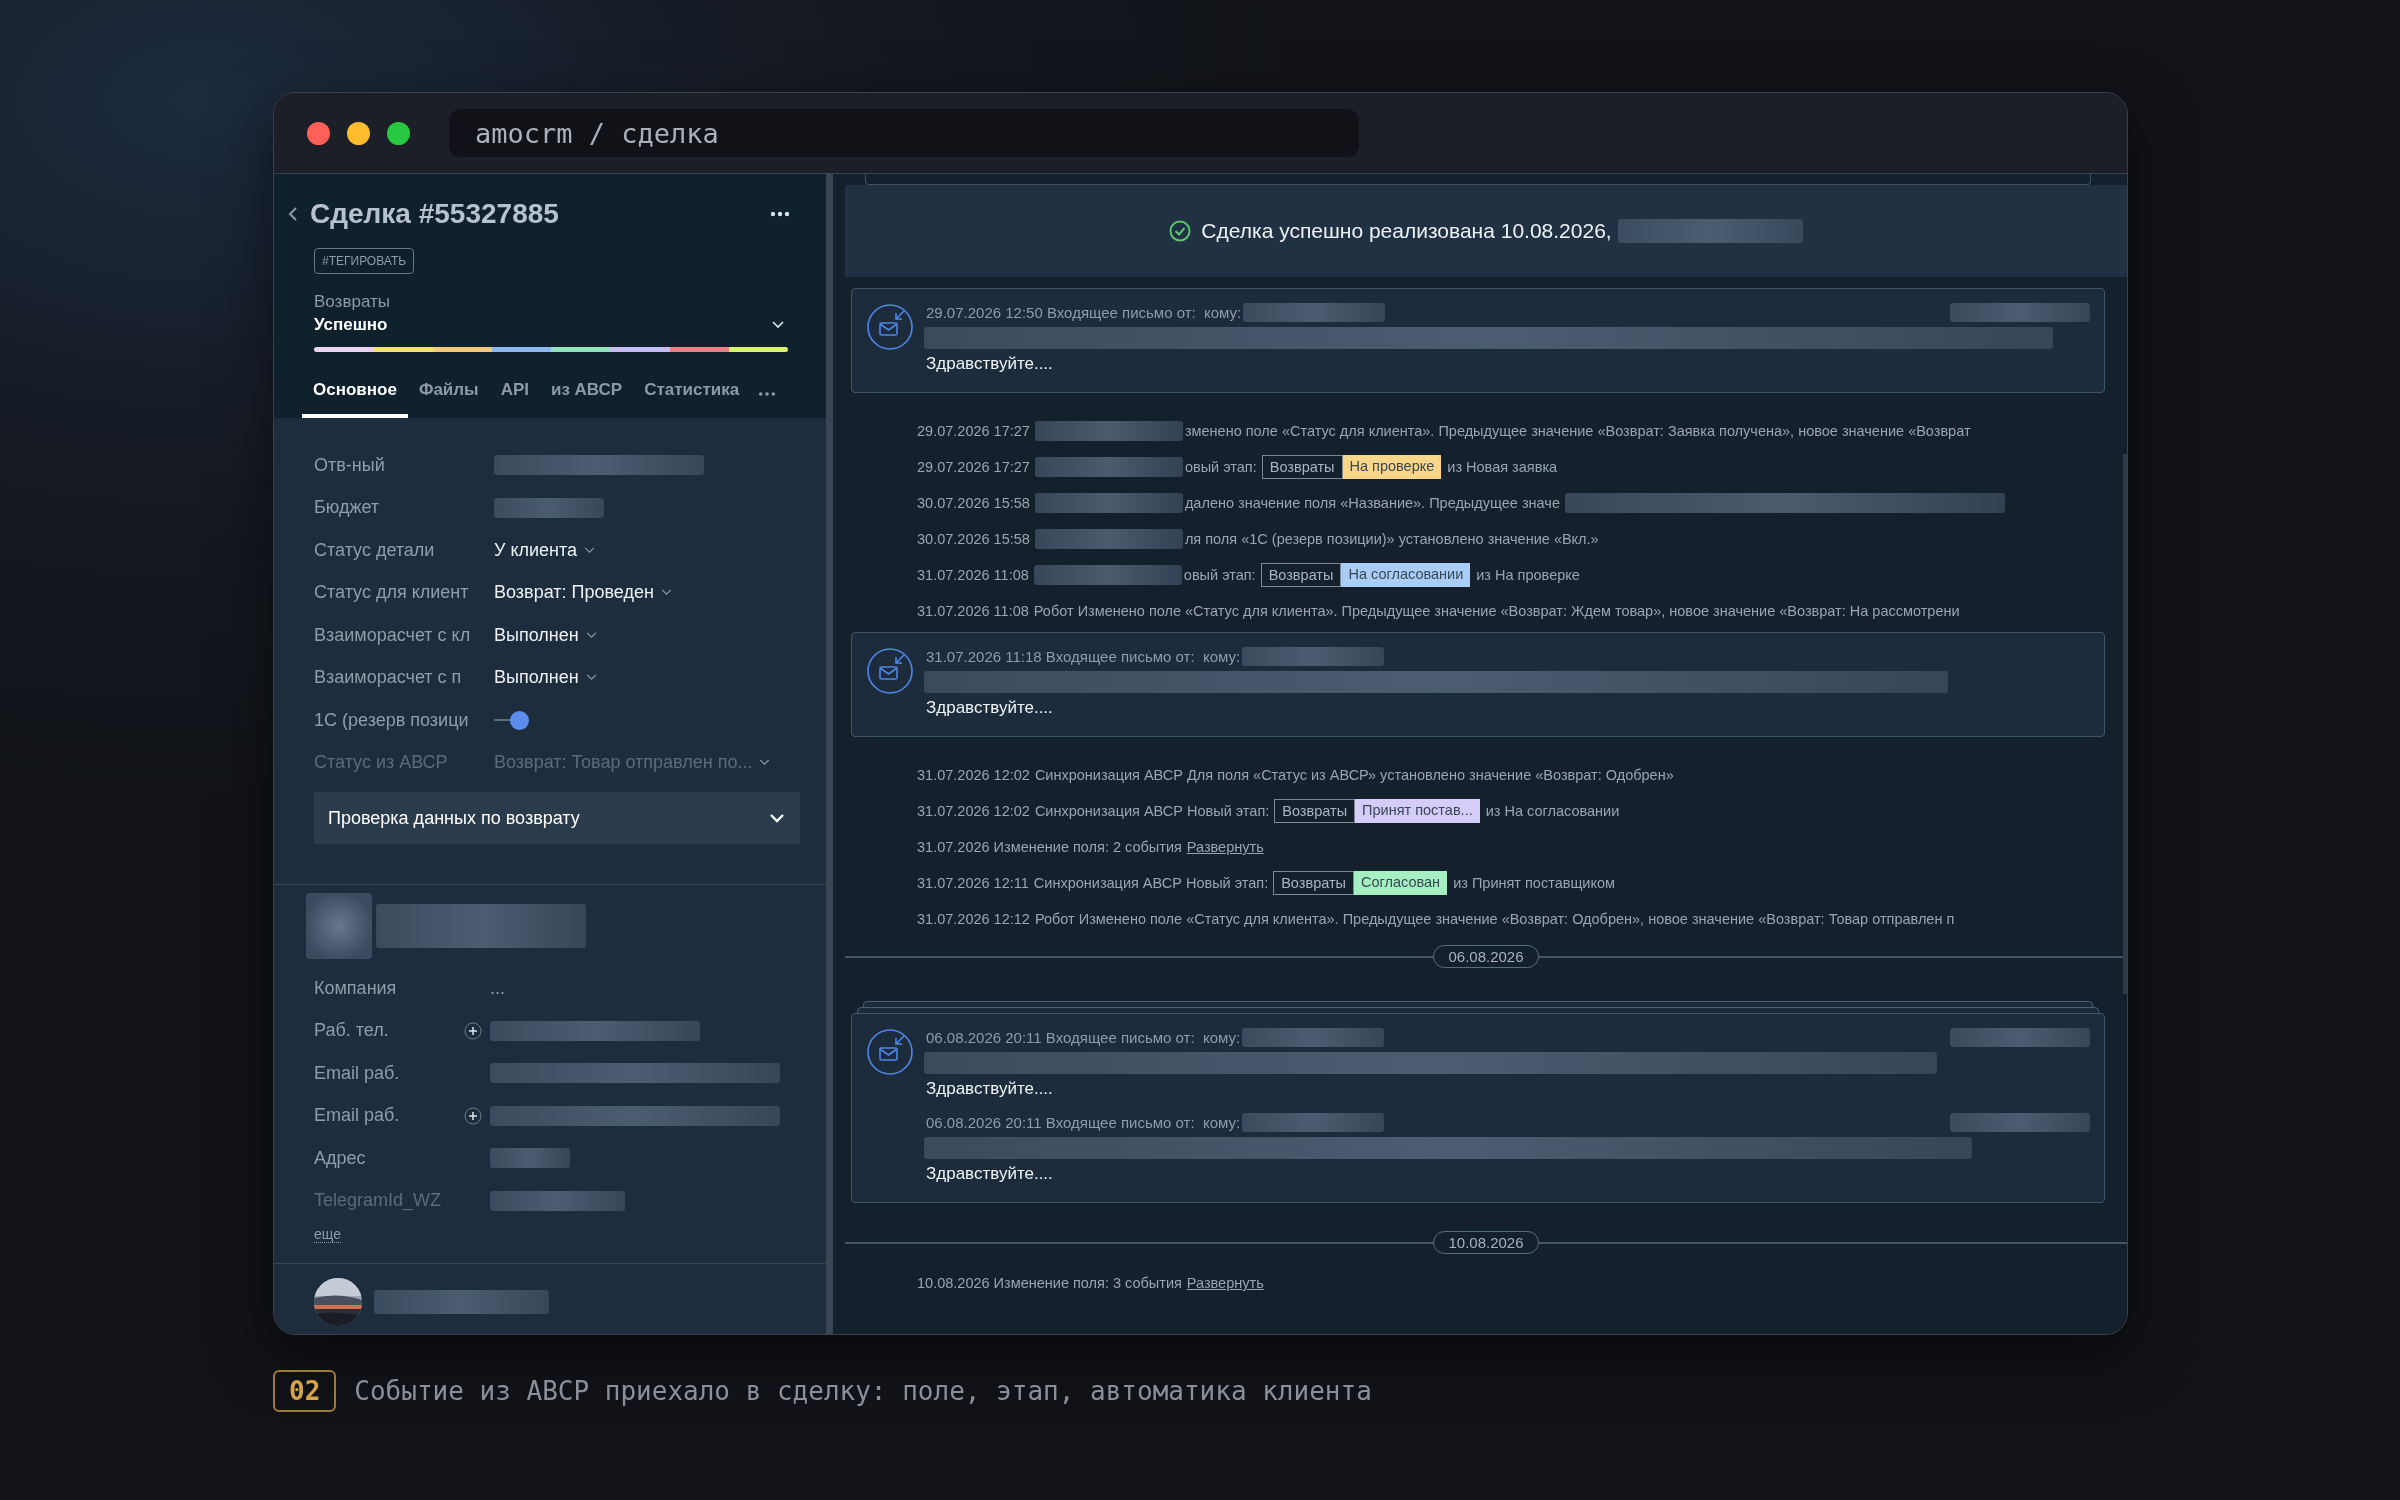 The height and width of the screenshot is (1500, 2400). Describe the element at coordinates (904, 133) in the screenshot. I see `address-bar: amocrm / сделка` at that location.